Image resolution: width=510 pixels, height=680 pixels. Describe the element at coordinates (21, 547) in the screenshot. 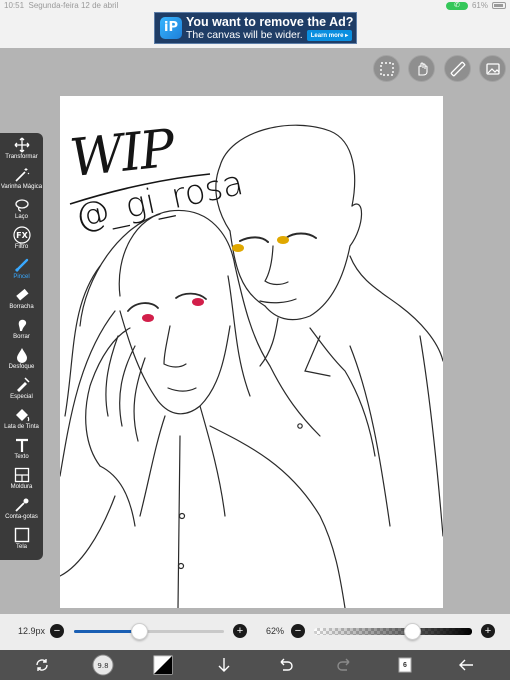

I see `tool-label: Tela` at that location.